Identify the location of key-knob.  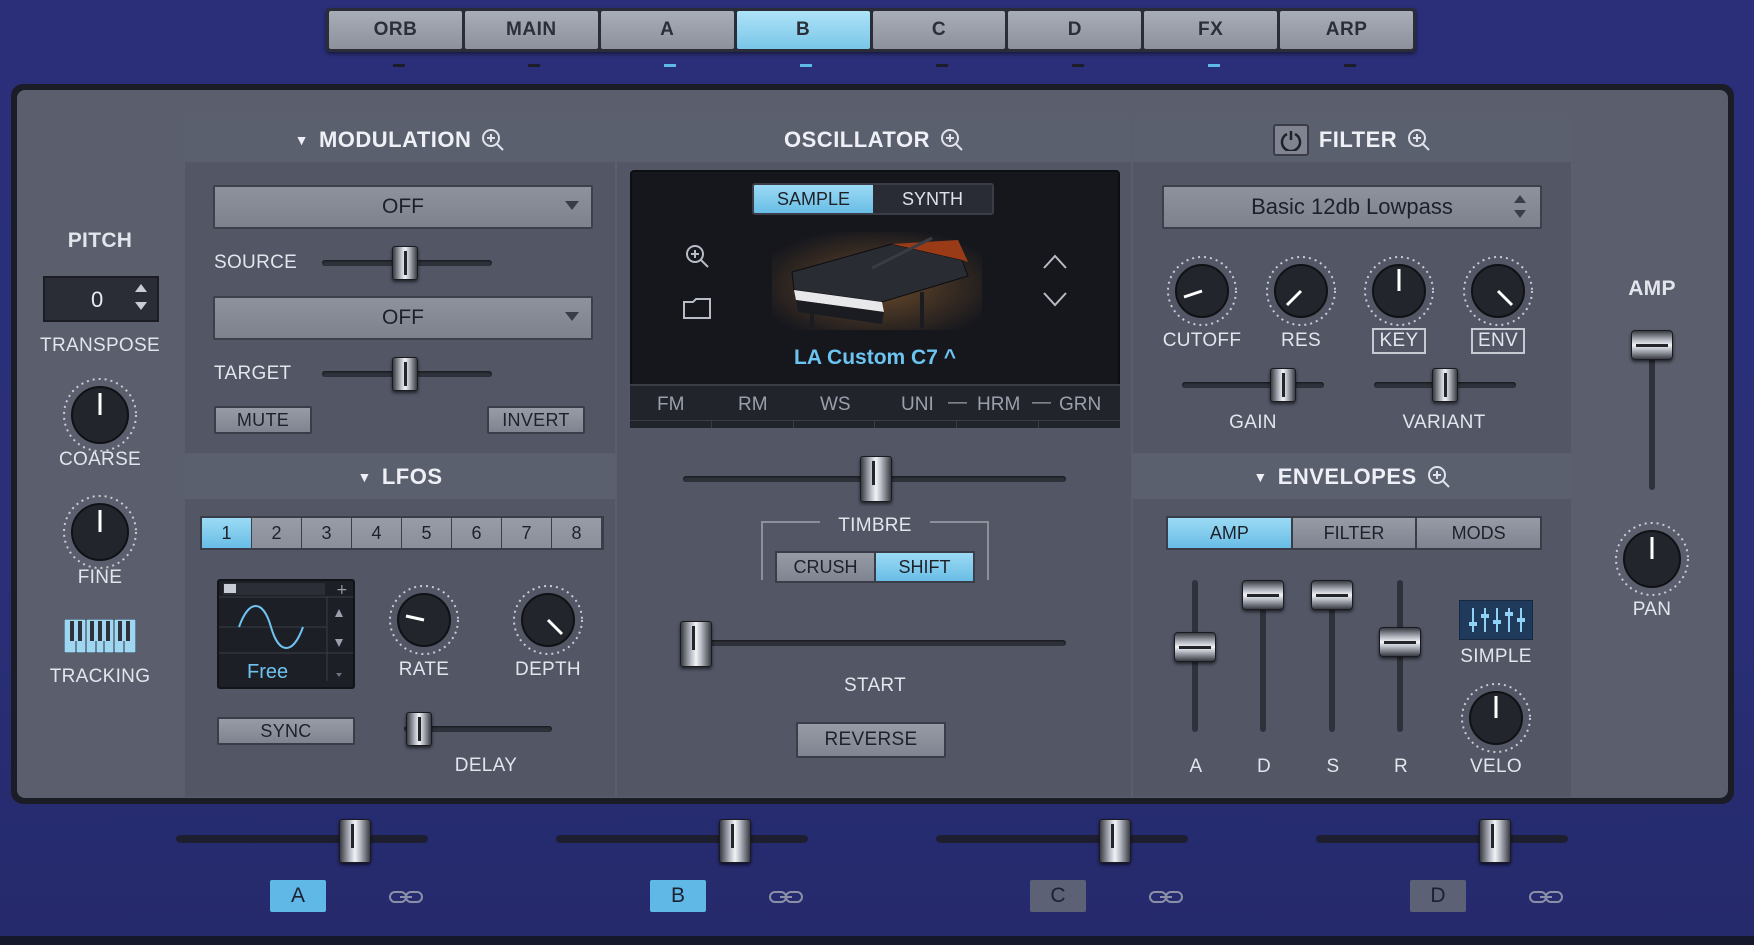
(1399, 291).